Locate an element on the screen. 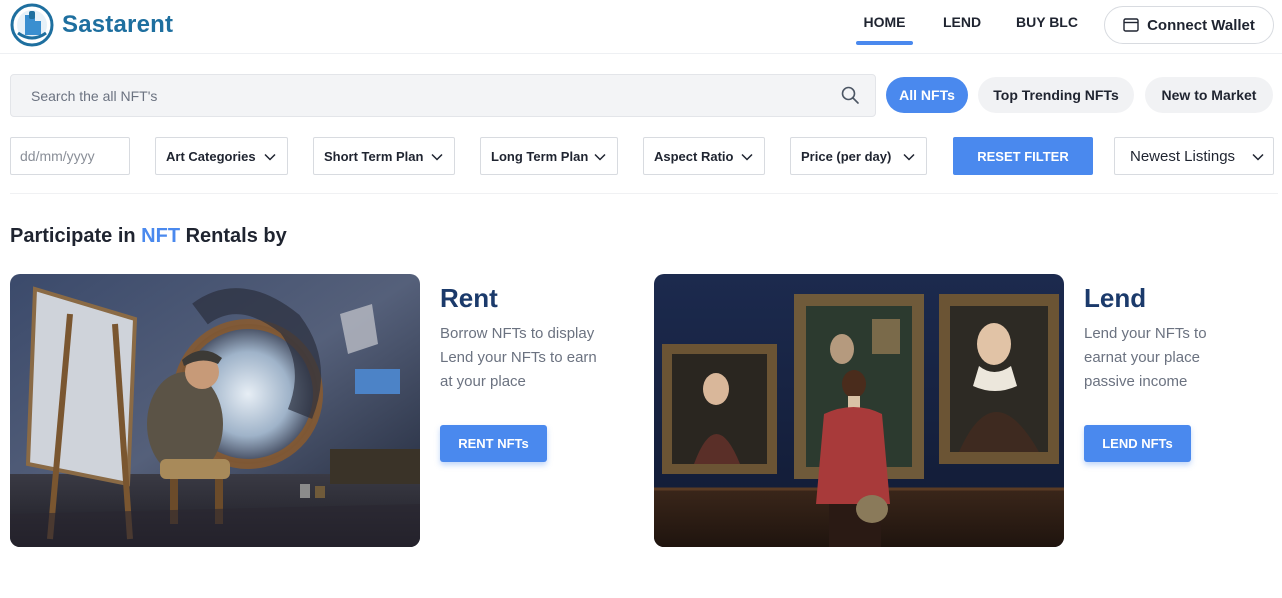 The height and width of the screenshot is (598, 1282). sort-dropdown: Newest Listings is located at coordinates (1194, 156).